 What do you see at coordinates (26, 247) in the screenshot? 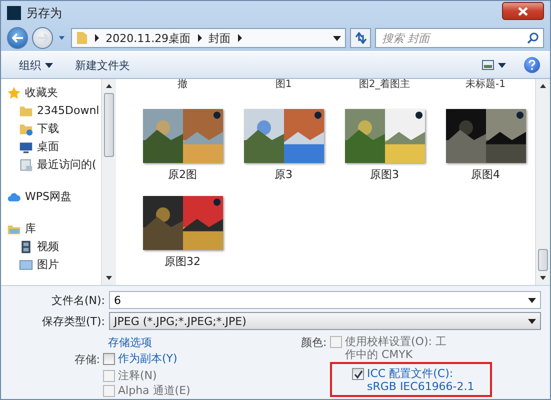
I see `film-icon` at bounding box center [26, 247].